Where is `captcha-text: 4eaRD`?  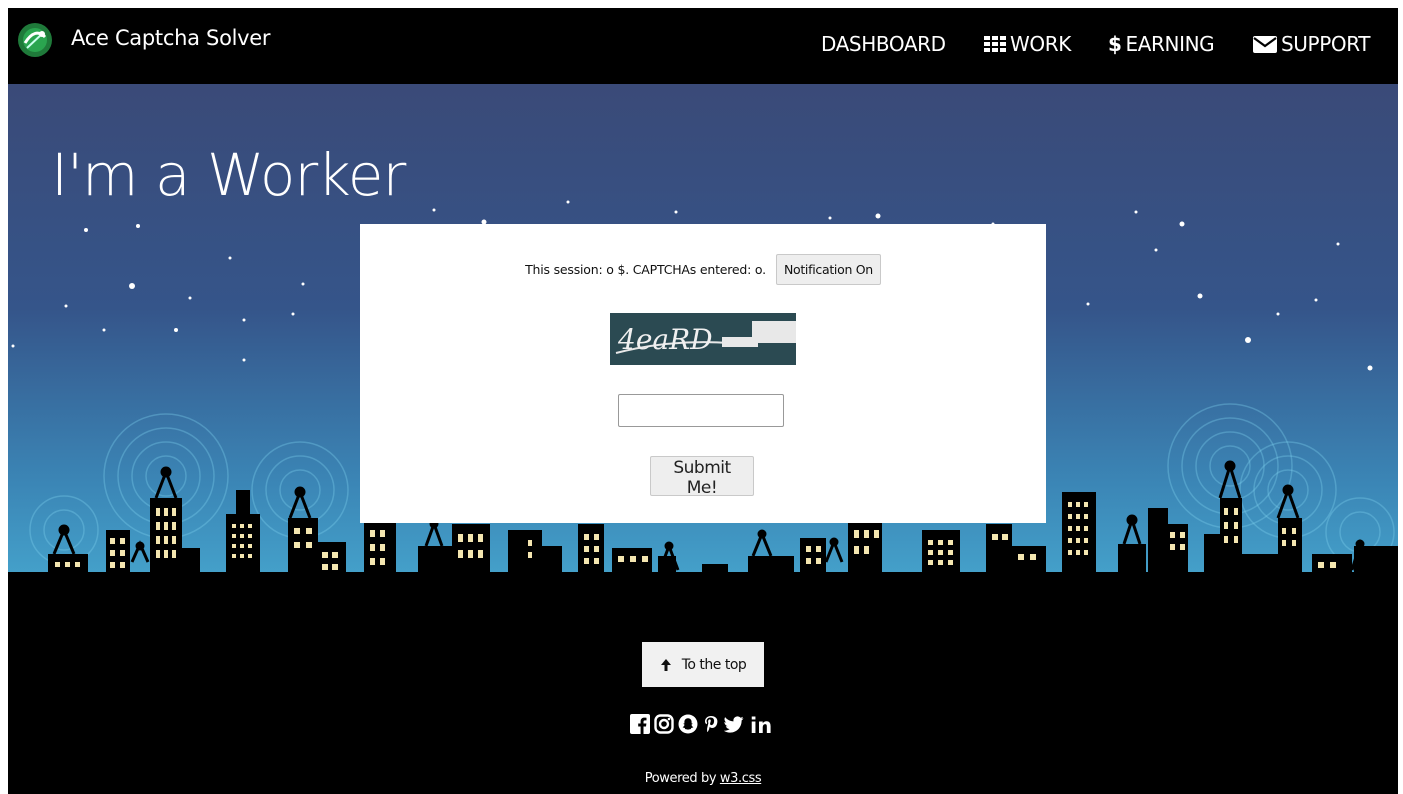 captcha-text: 4eaRD is located at coordinates (665, 339).